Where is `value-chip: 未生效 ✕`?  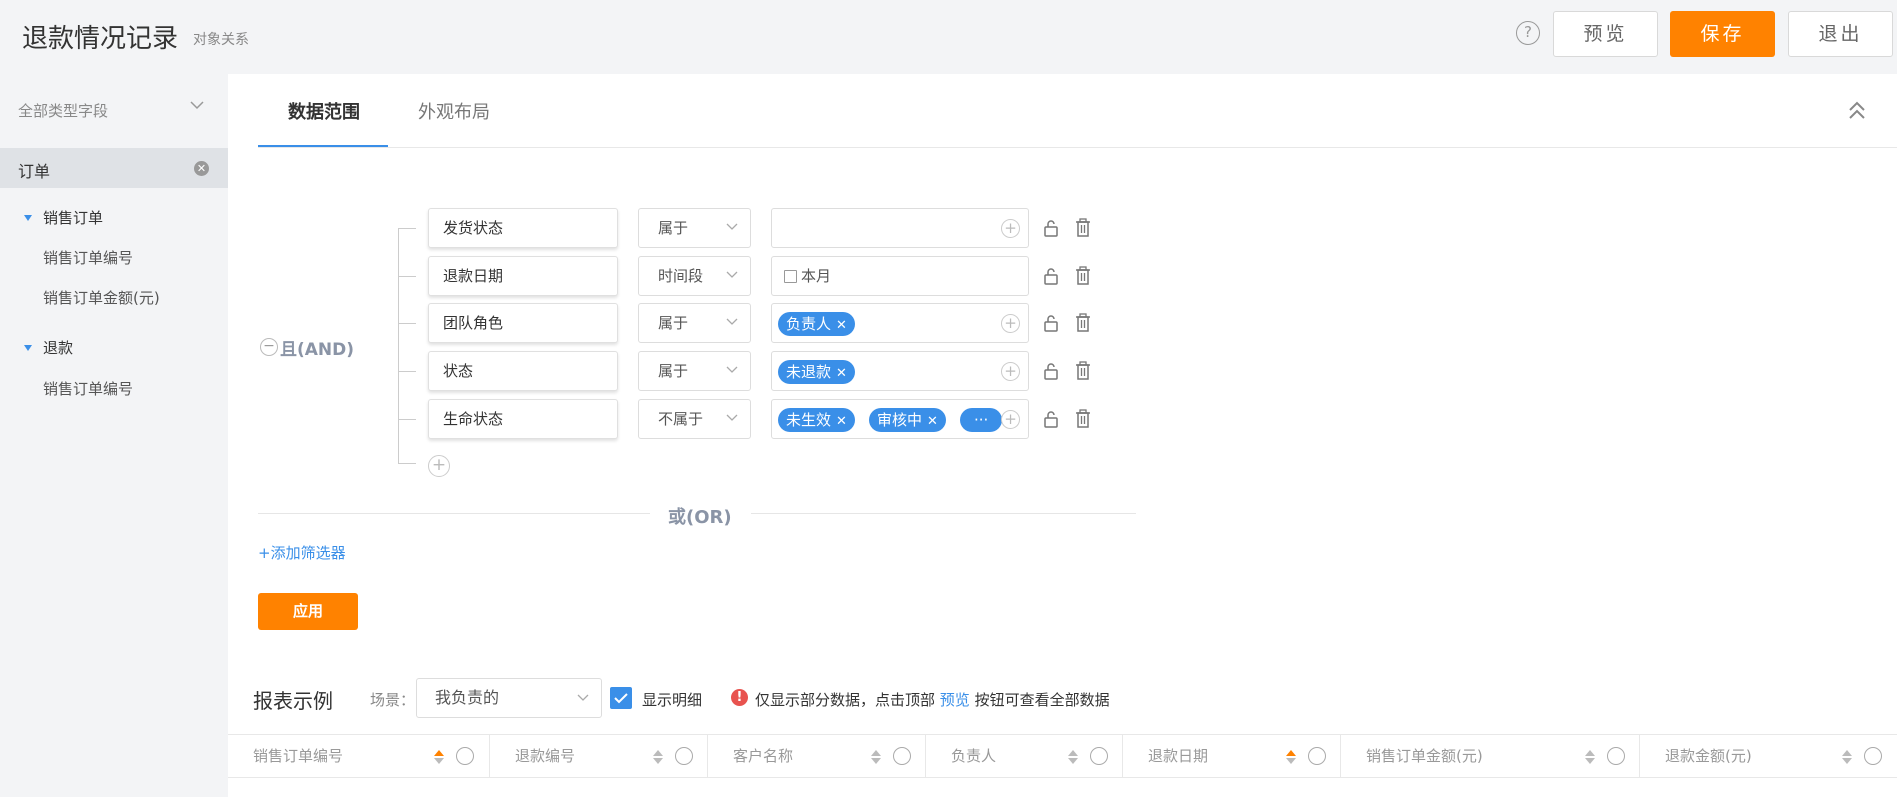 value-chip: 未生效 ✕ is located at coordinates (816, 420).